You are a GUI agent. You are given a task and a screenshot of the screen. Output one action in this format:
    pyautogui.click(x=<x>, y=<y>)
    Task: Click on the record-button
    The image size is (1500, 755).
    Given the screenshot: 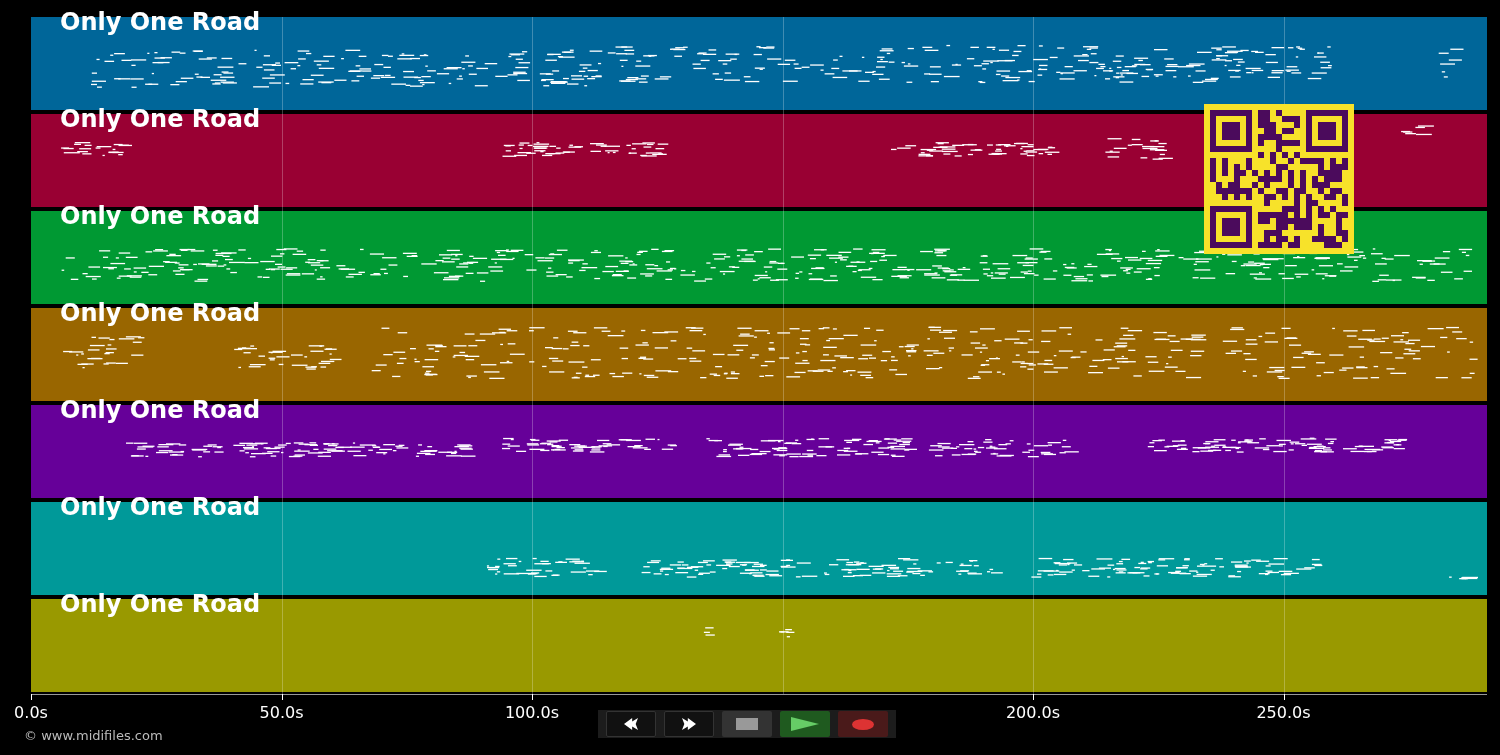 What is the action you would take?
    pyautogui.click(x=863, y=724)
    